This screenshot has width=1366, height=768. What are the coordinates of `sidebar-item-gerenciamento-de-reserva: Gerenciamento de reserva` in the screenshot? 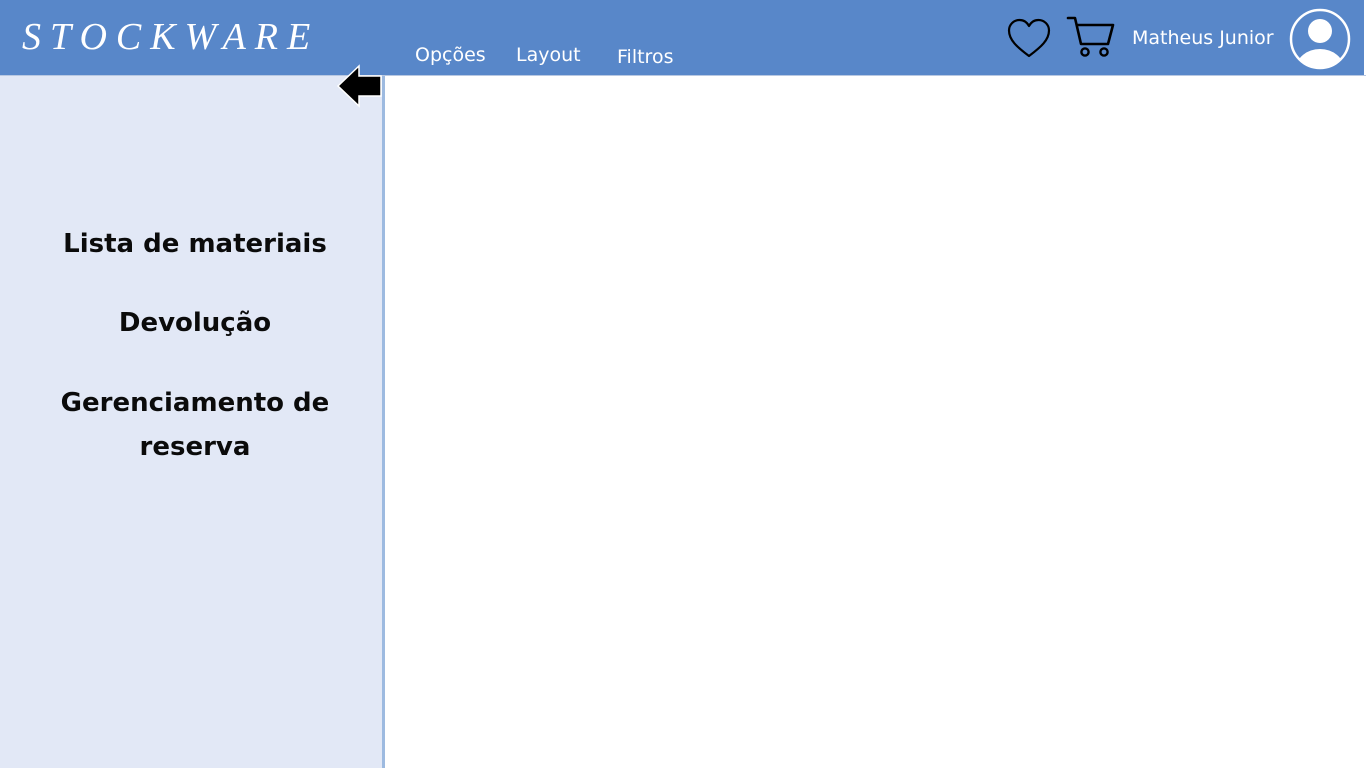 It's located at (195, 425).